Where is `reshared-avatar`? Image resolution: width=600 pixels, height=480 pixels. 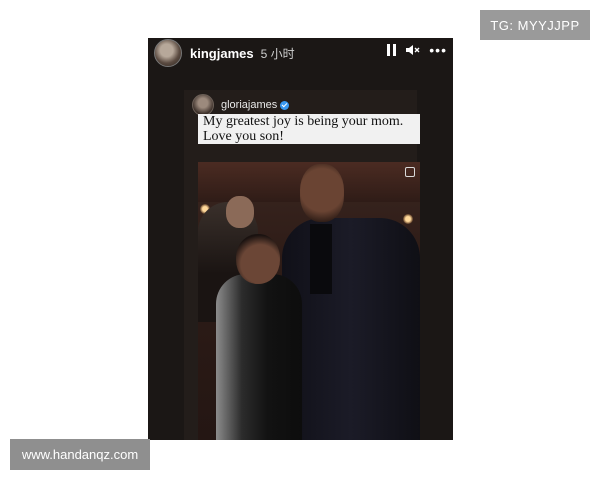 reshared-avatar is located at coordinates (203, 105).